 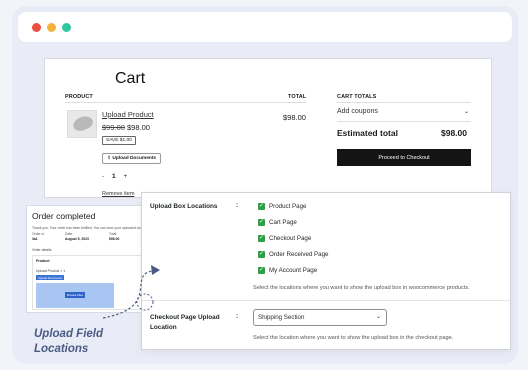 What do you see at coordinates (50, 271) in the screenshot?
I see `order-product-line: Upload Product × 1` at bounding box center [50, 271].